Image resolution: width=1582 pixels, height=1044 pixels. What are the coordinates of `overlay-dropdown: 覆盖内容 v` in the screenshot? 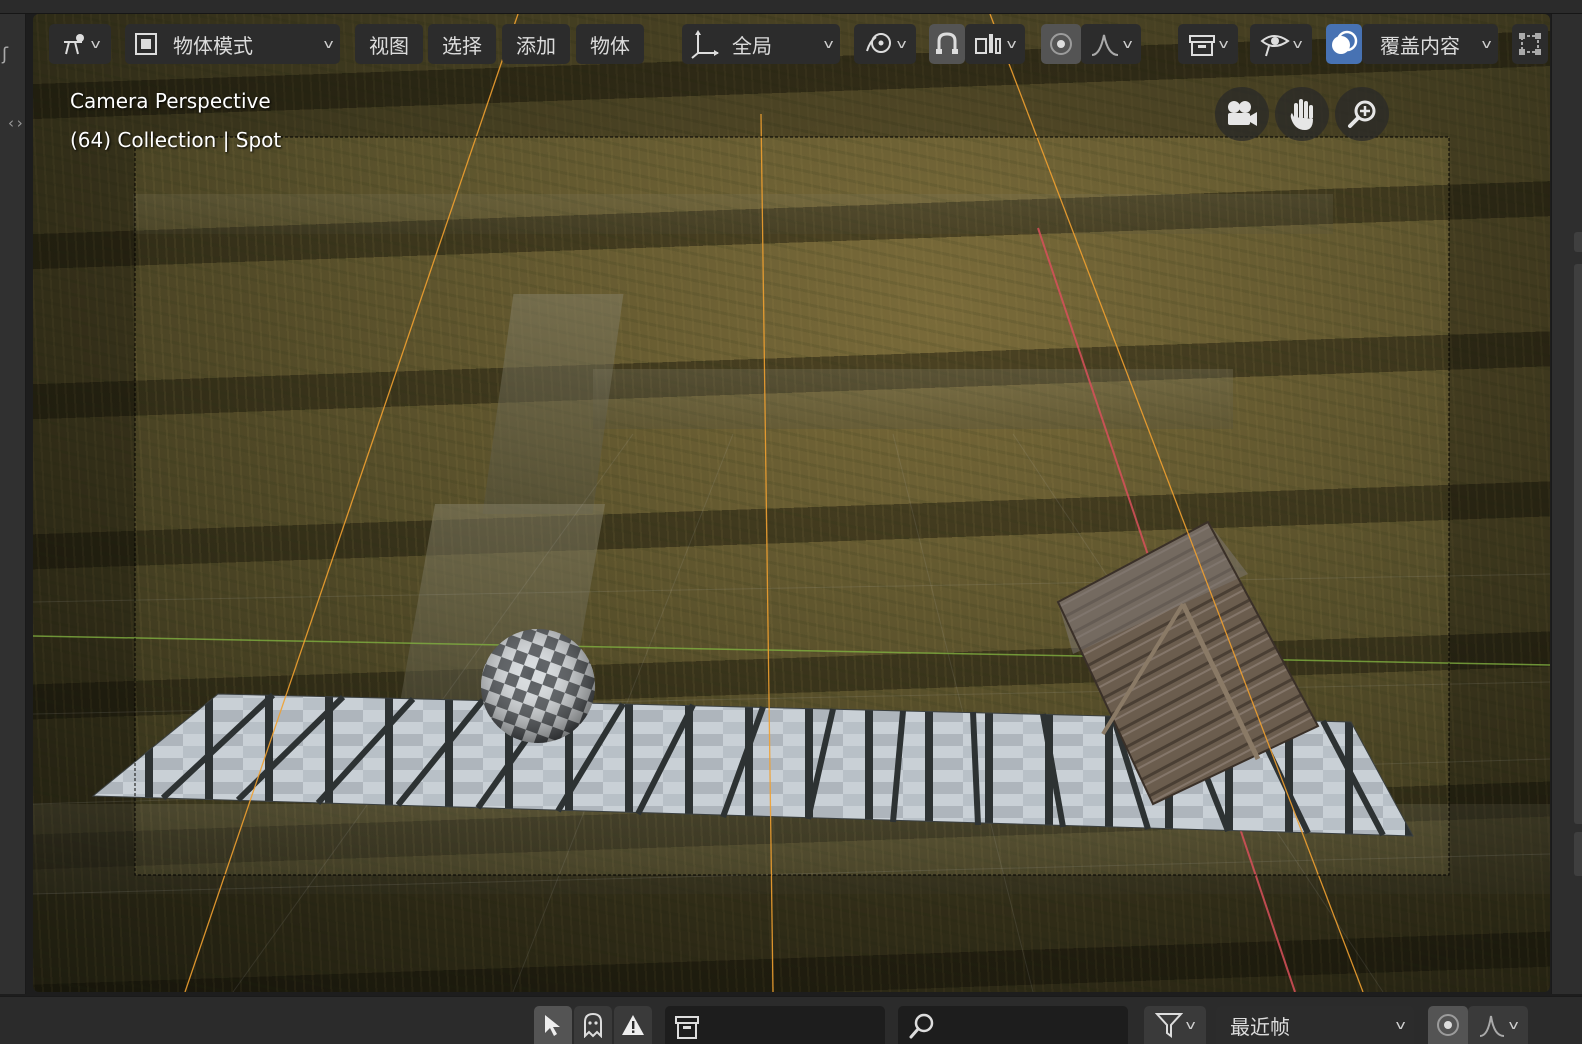 It's located at (1430, 44).